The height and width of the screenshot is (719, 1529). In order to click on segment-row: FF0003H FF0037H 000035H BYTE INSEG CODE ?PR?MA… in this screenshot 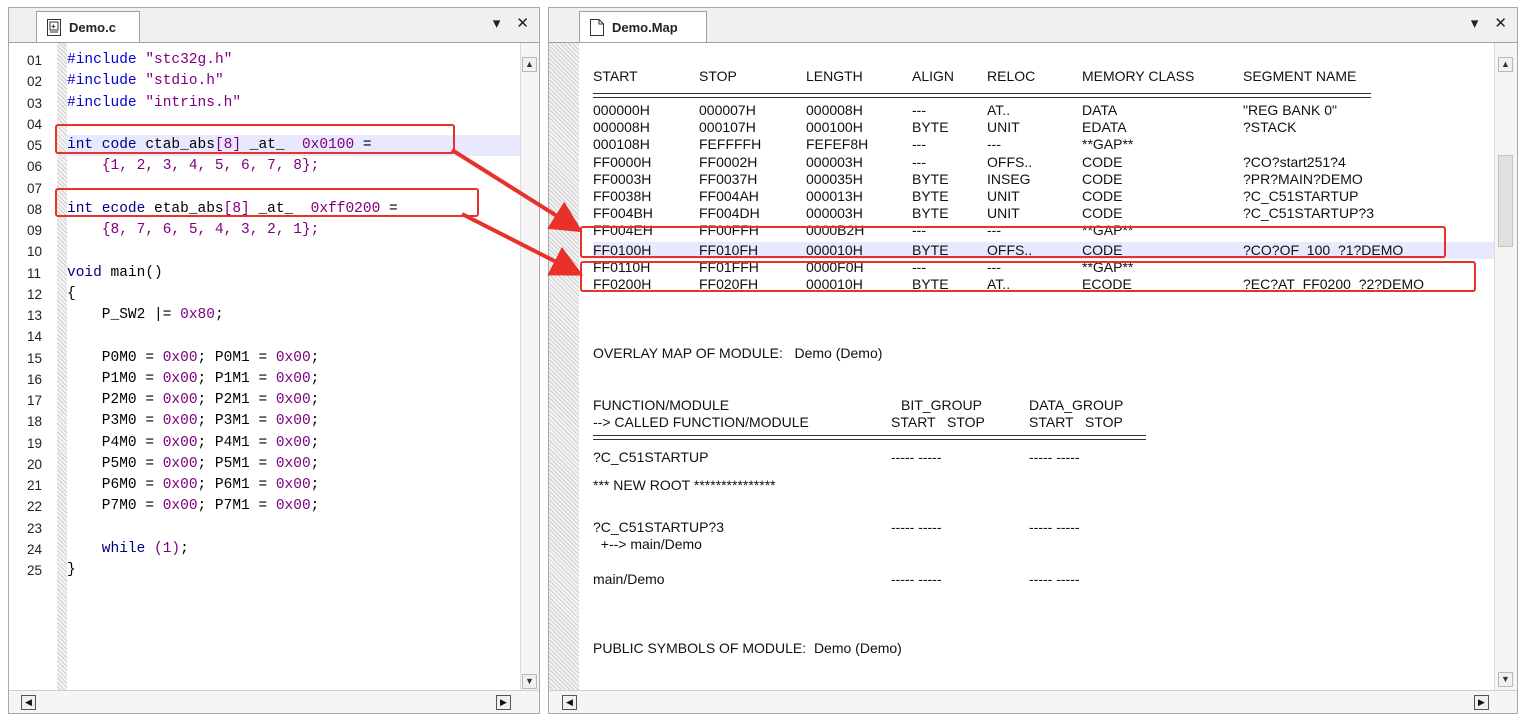, I will do `click(1044, 179)`.